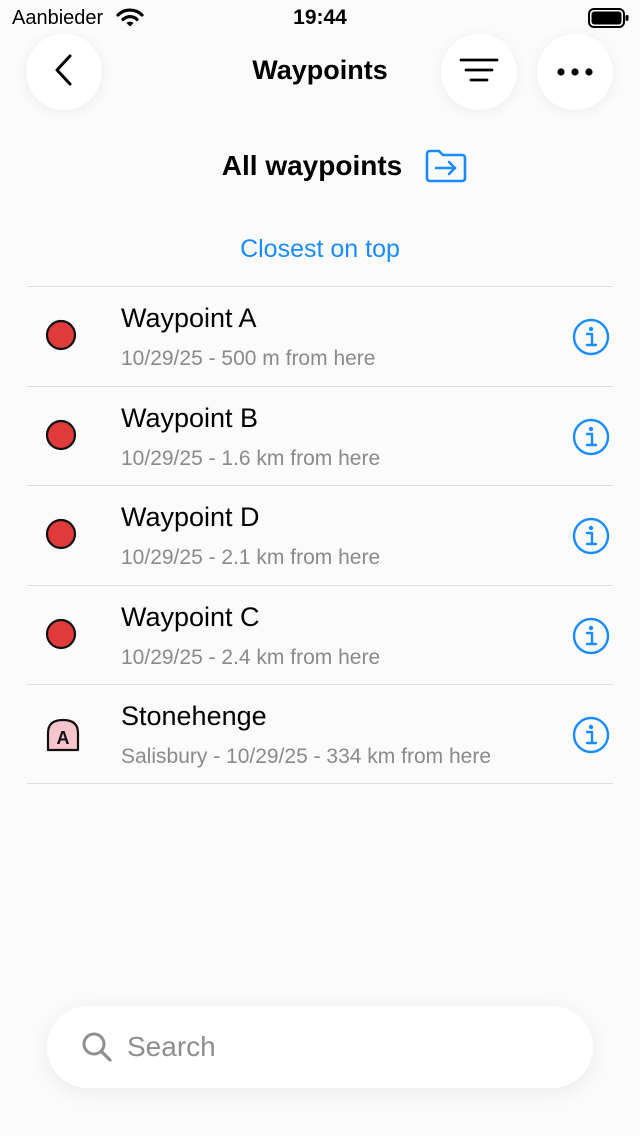  Describe the element at coordinates (320, 435) in the screenshot. I see `list-item: Waypoint B 10/29/25 - 1.6 km from here` at that location.